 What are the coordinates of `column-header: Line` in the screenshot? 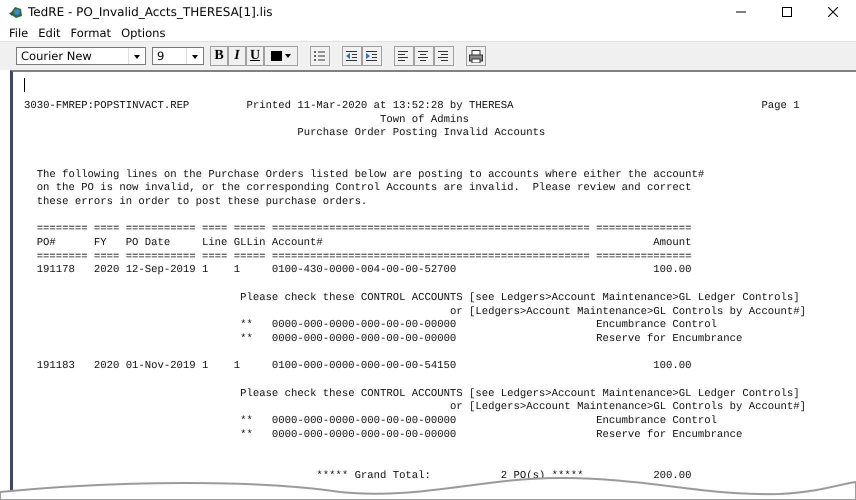 It's located at (215, 244).